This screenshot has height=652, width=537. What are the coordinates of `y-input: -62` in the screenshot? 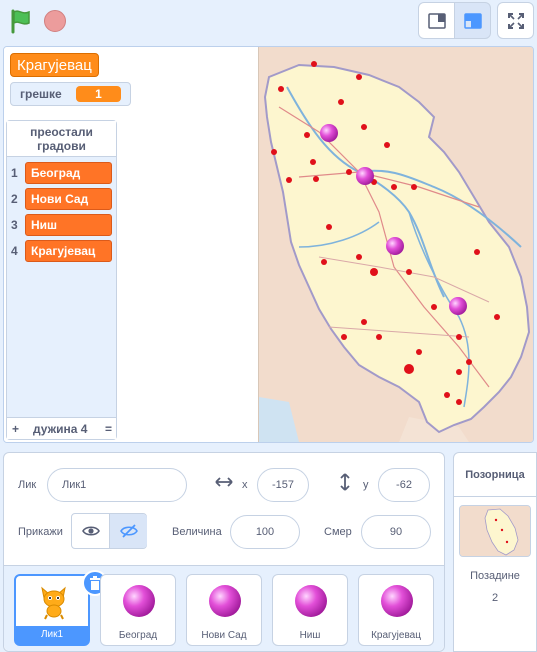 It's located at (404, 485).